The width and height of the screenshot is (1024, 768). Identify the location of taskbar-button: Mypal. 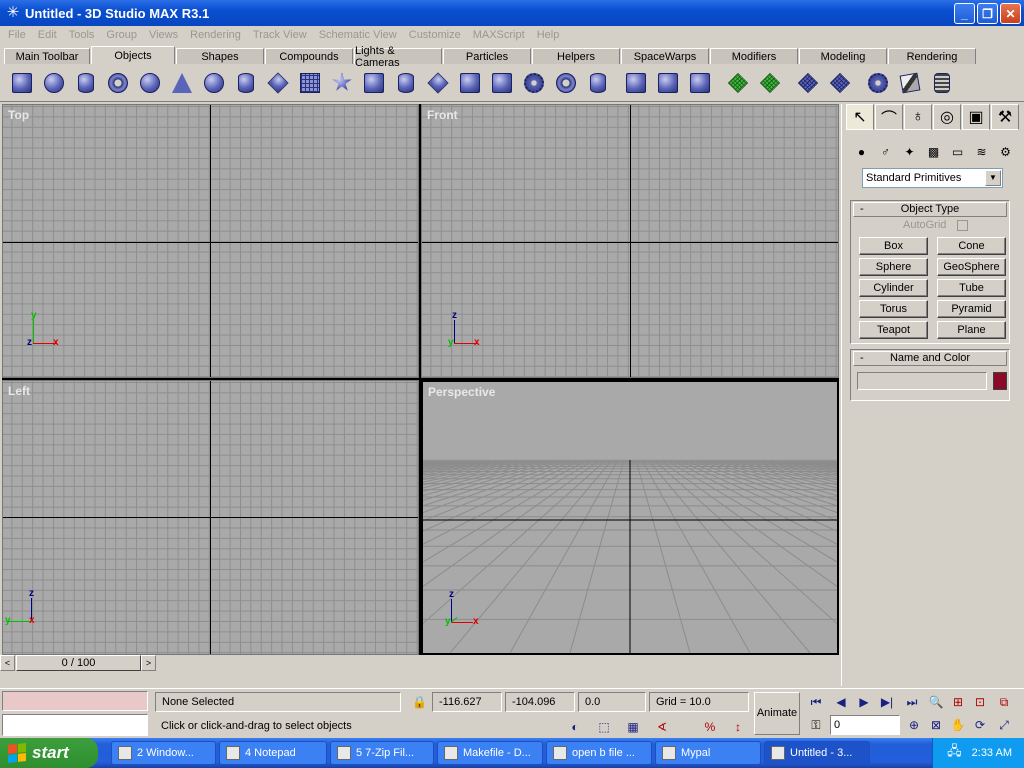
(708, 753).